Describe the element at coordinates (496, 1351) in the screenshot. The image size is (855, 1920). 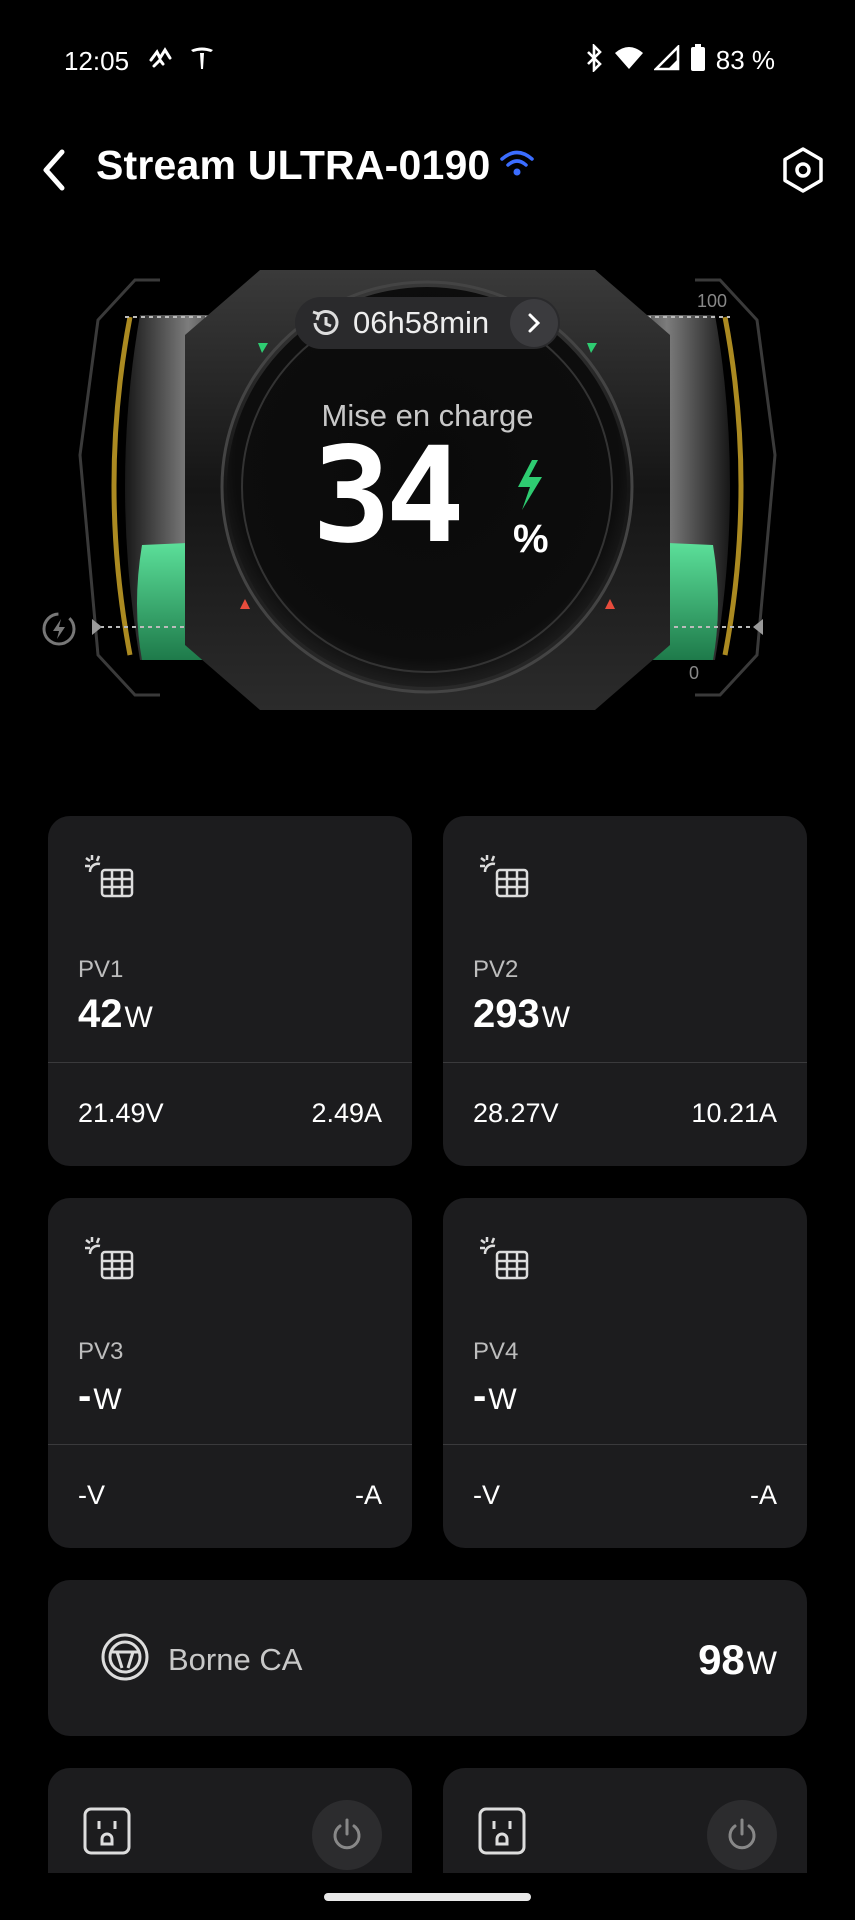
I see `pv-name: PV4` at that location.